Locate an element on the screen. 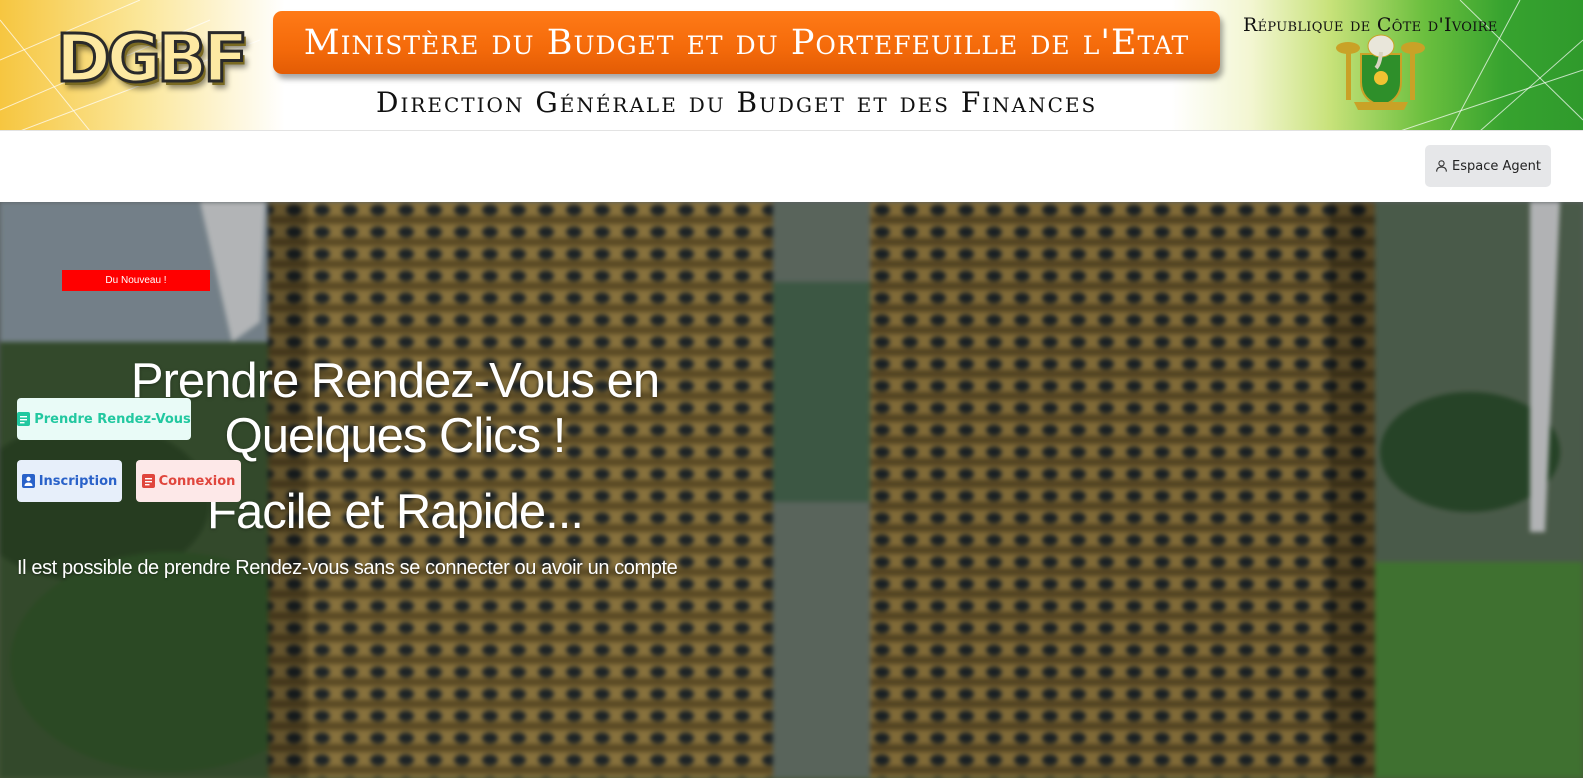  new-badge: Du Nouveau ! is located at coordinates (136, 280).